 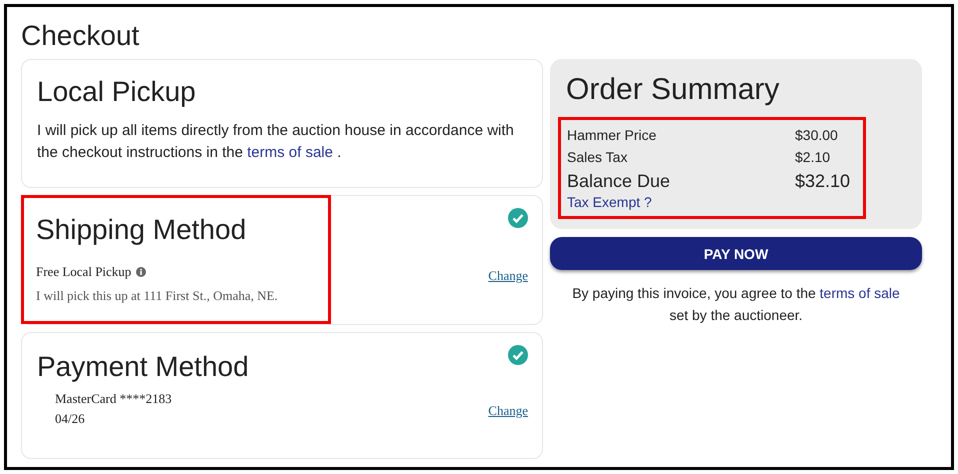 What do you see at coordinates (276, 142) in the screenshot?
I see `pickup-text: I will pick up all items directly from the auction house in accordance with the checkout instructions in the terms of sale .` at bounding box center [276, 142].